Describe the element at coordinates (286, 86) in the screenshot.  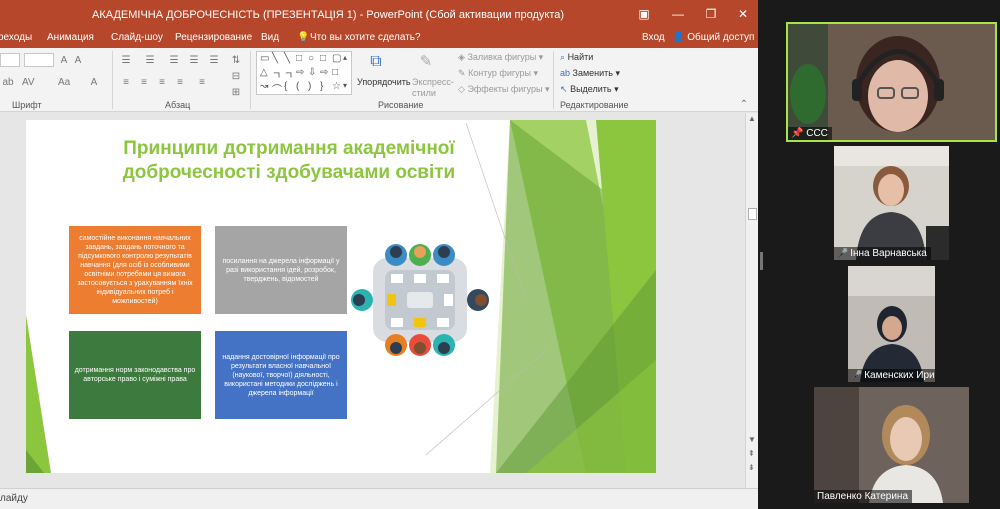
I see `brace-shape-icon: {` at that location.